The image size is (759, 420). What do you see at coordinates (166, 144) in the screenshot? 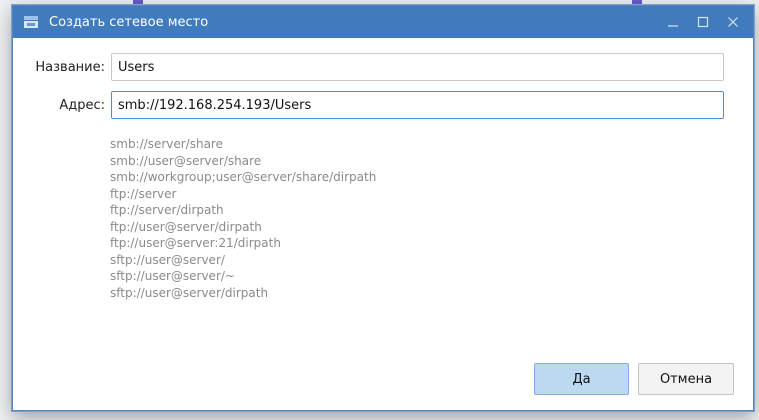
I see `address-example: smb://server/share` at bounding box center [166, 144].